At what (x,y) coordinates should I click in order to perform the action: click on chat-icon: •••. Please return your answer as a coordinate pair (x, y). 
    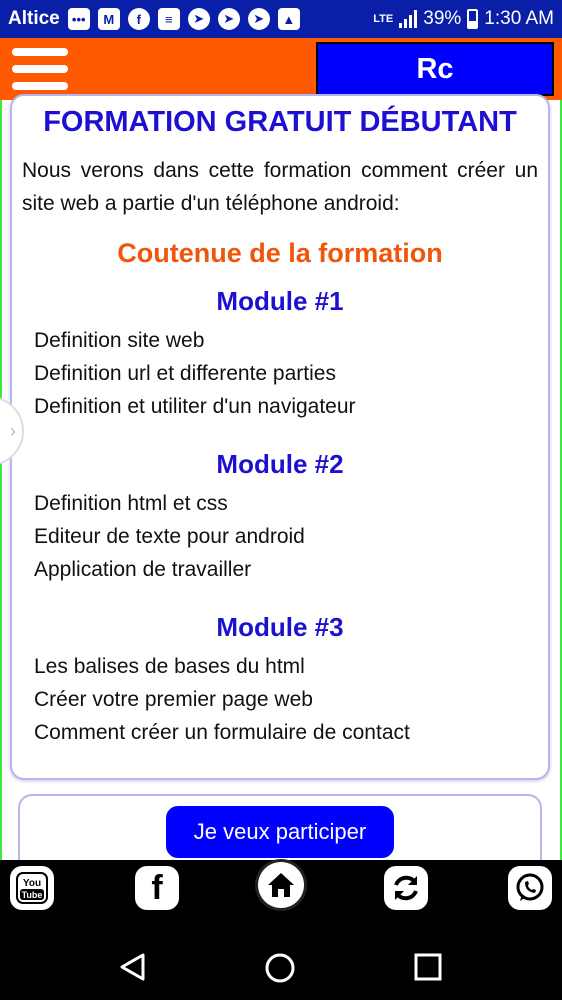
    Looking at the image, I should click on (78, 19).